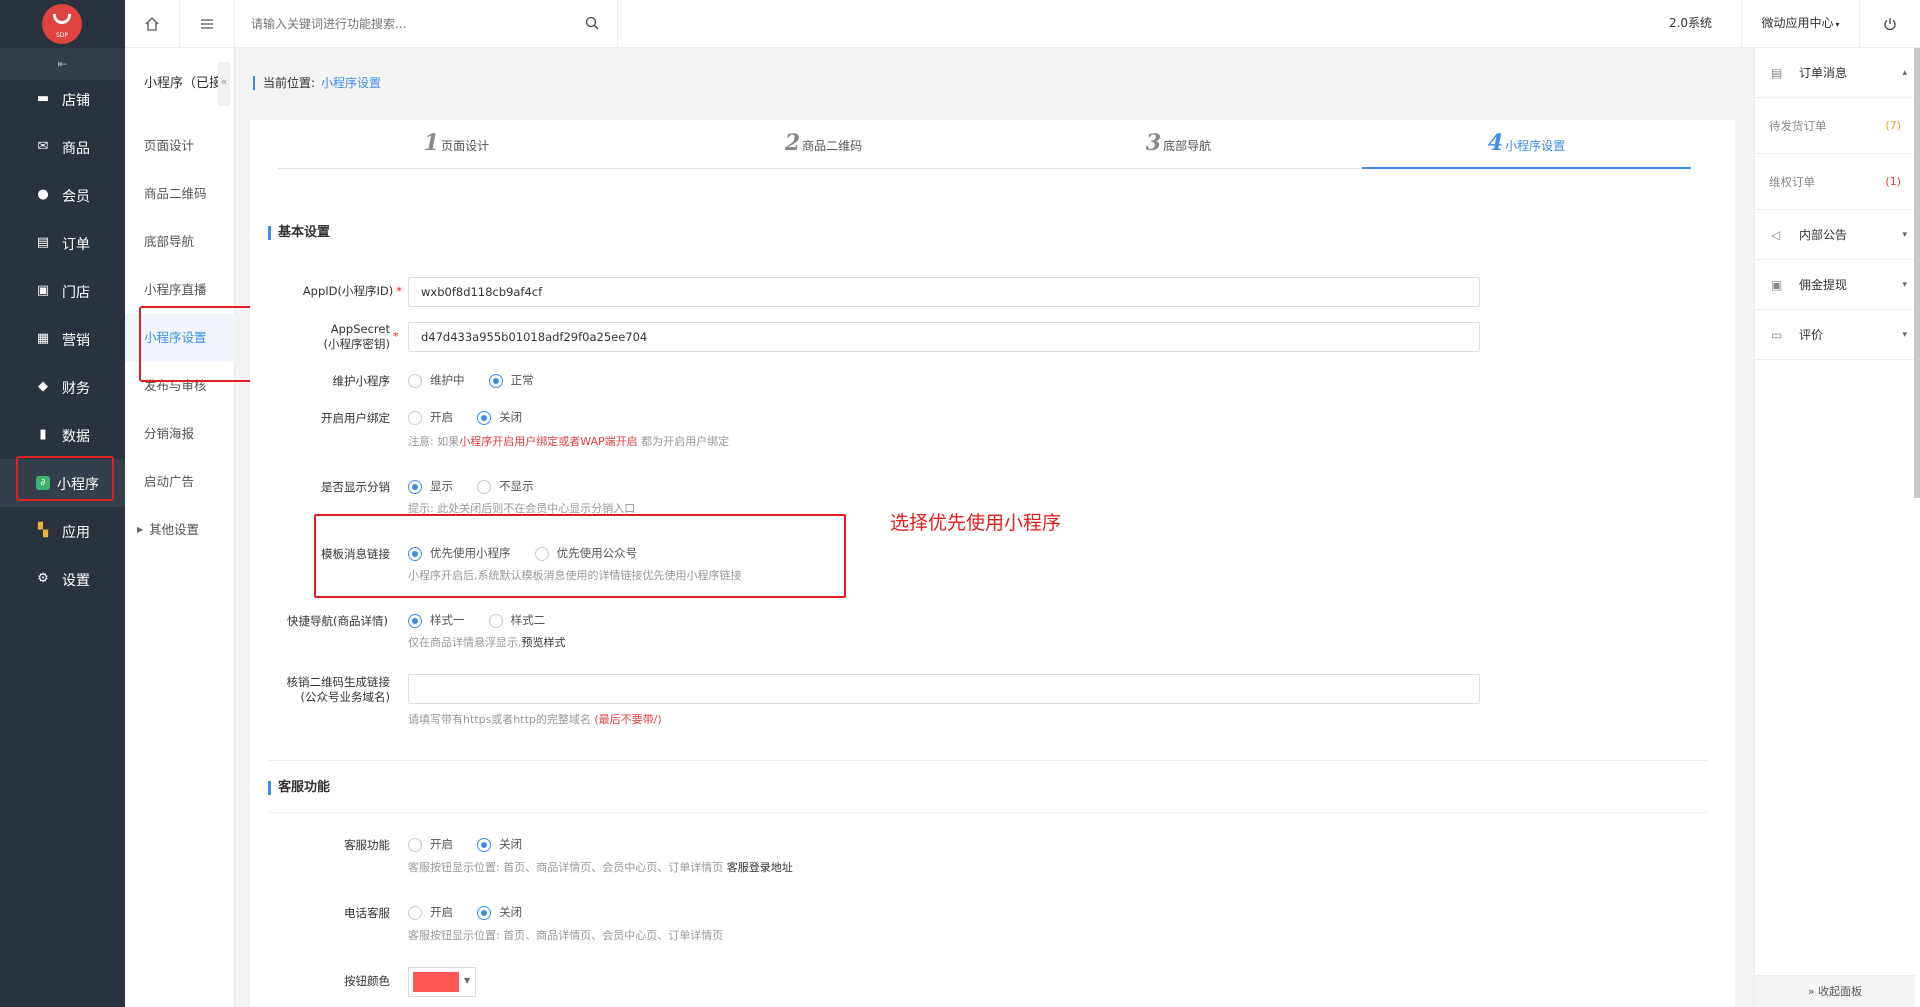  What do you see at coordinates (475, 844) in the screenshot?
I see `cs-radio-group: 开启 关闭` at bounding box center [475, 844].